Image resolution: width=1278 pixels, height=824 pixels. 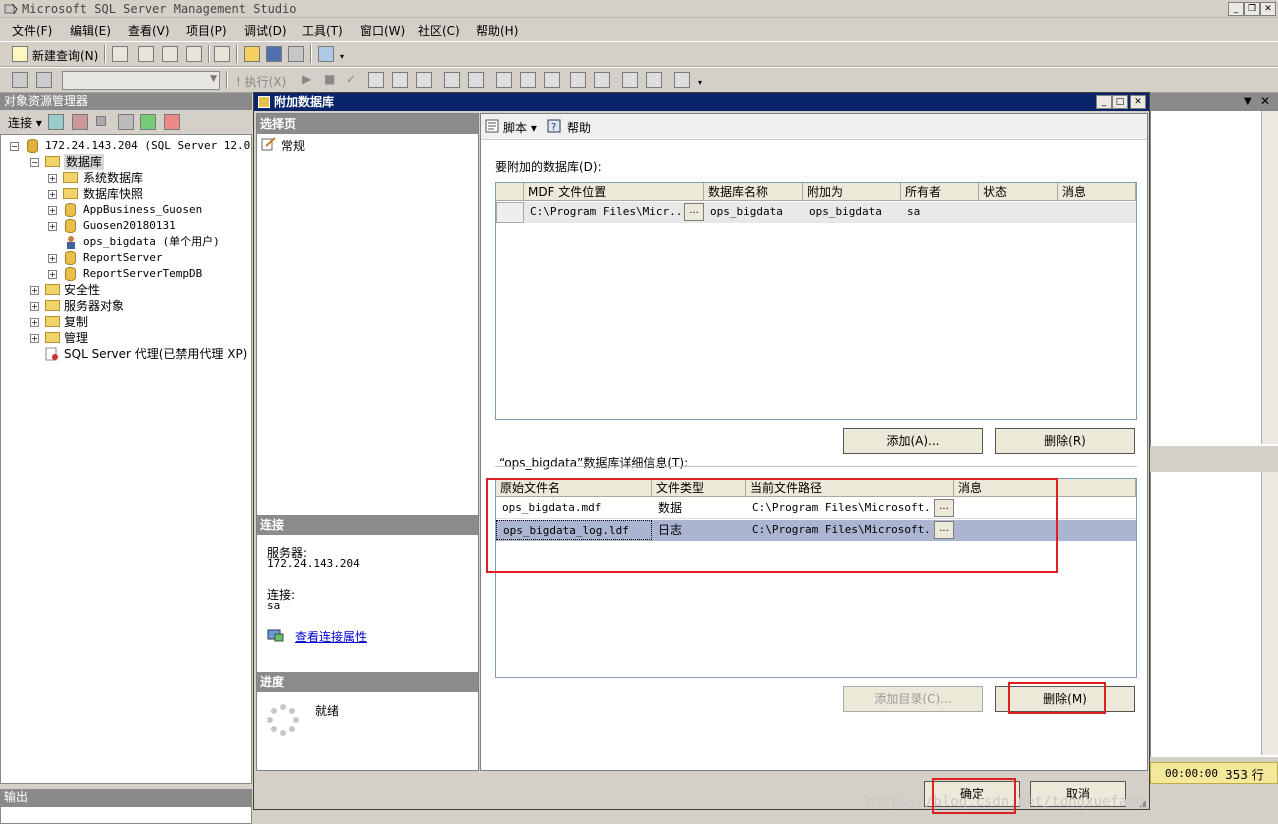 I want to click on tree-replication-node: 复制, so click(x=76, y=322).